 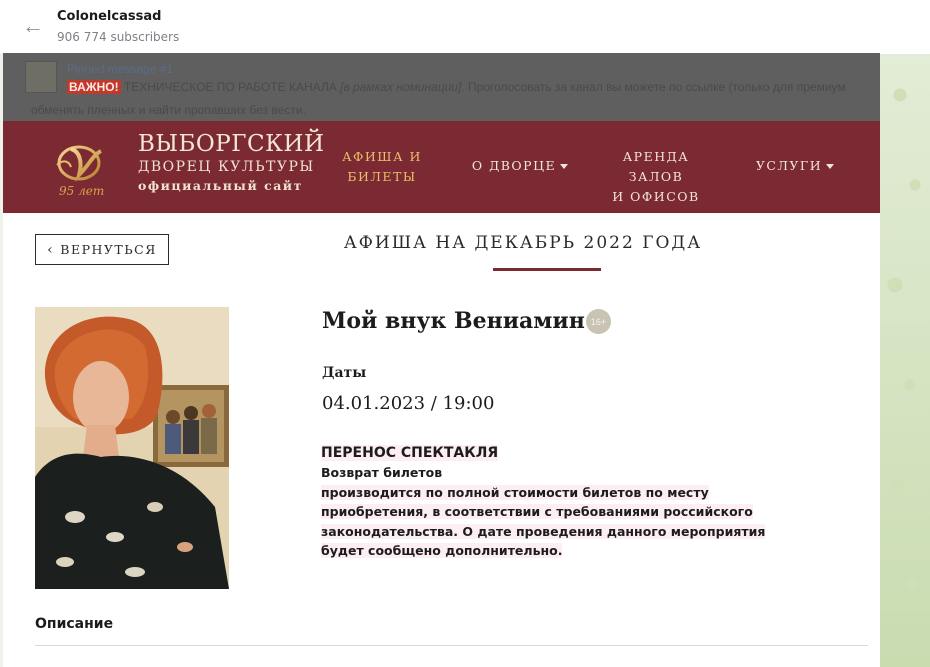 What do you see at coordinates (108, 249) in the screenshot?
I see `back-button-label: ВЕРНУТЬСЯ` at bounding box center [108, 249].